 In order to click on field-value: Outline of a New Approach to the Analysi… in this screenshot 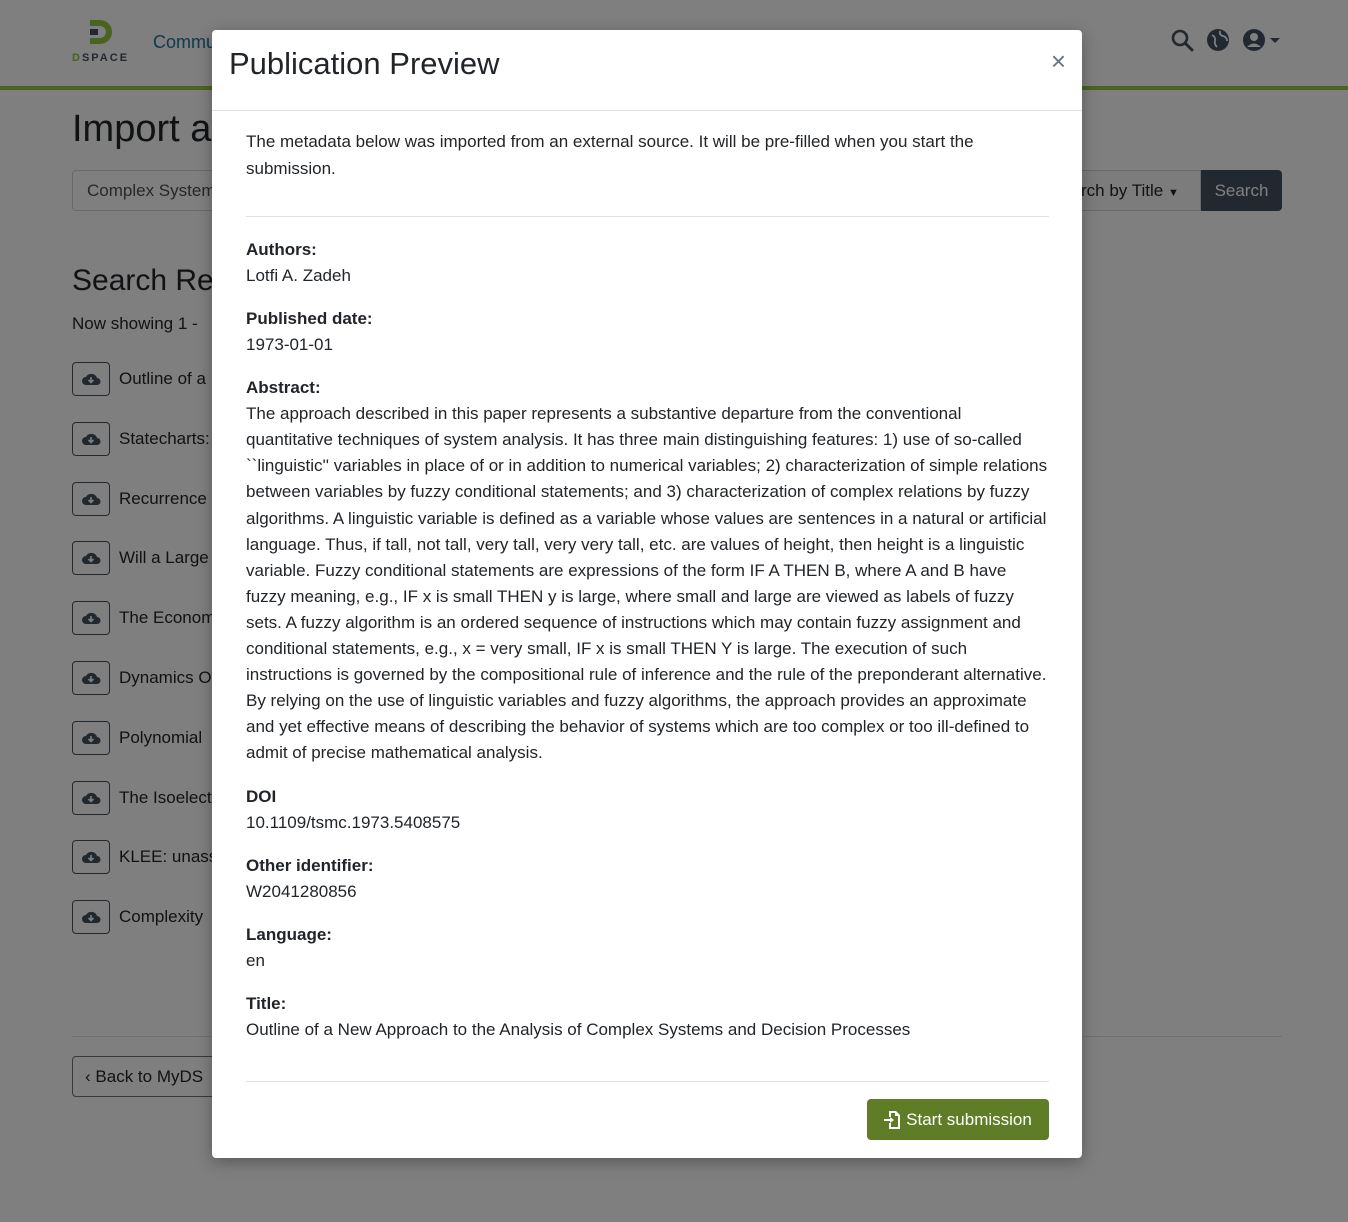, I will do `click(578, 1029)`.